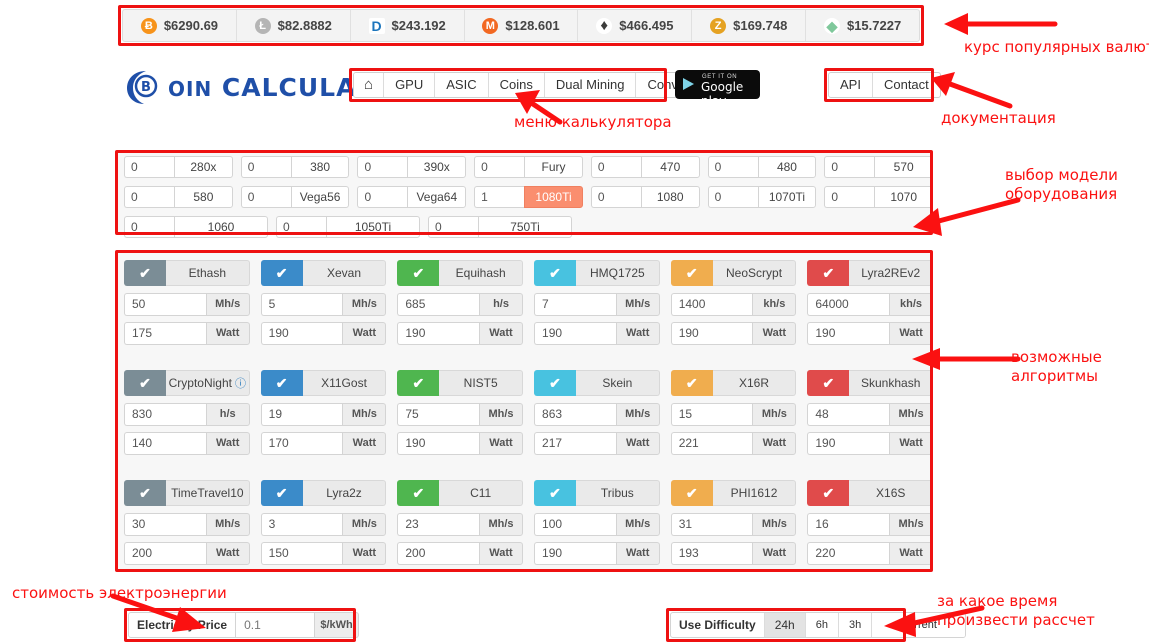 The image size is (1149, 643). What do you see at coordinates (119, 593) in the screenshot?
I see `annotation-text-electricity: стоимость электроэнергии` at bounding box center [119, 593].